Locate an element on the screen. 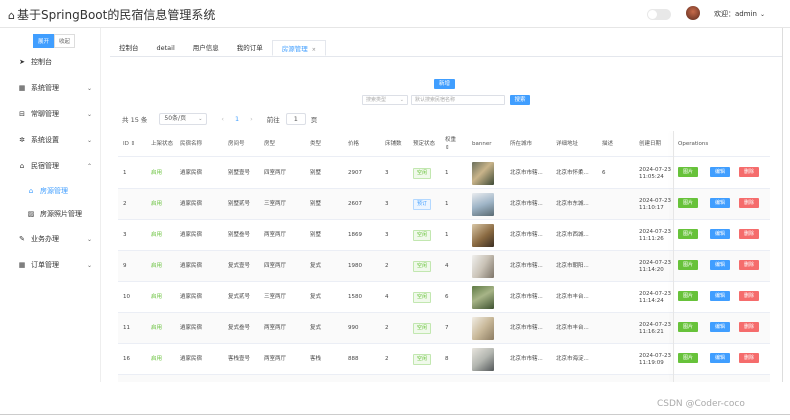 This screenshot has height=420, width=790. sidebar-item-rooms: ⌂ 房源管理 is located at coordinates (50, 191).